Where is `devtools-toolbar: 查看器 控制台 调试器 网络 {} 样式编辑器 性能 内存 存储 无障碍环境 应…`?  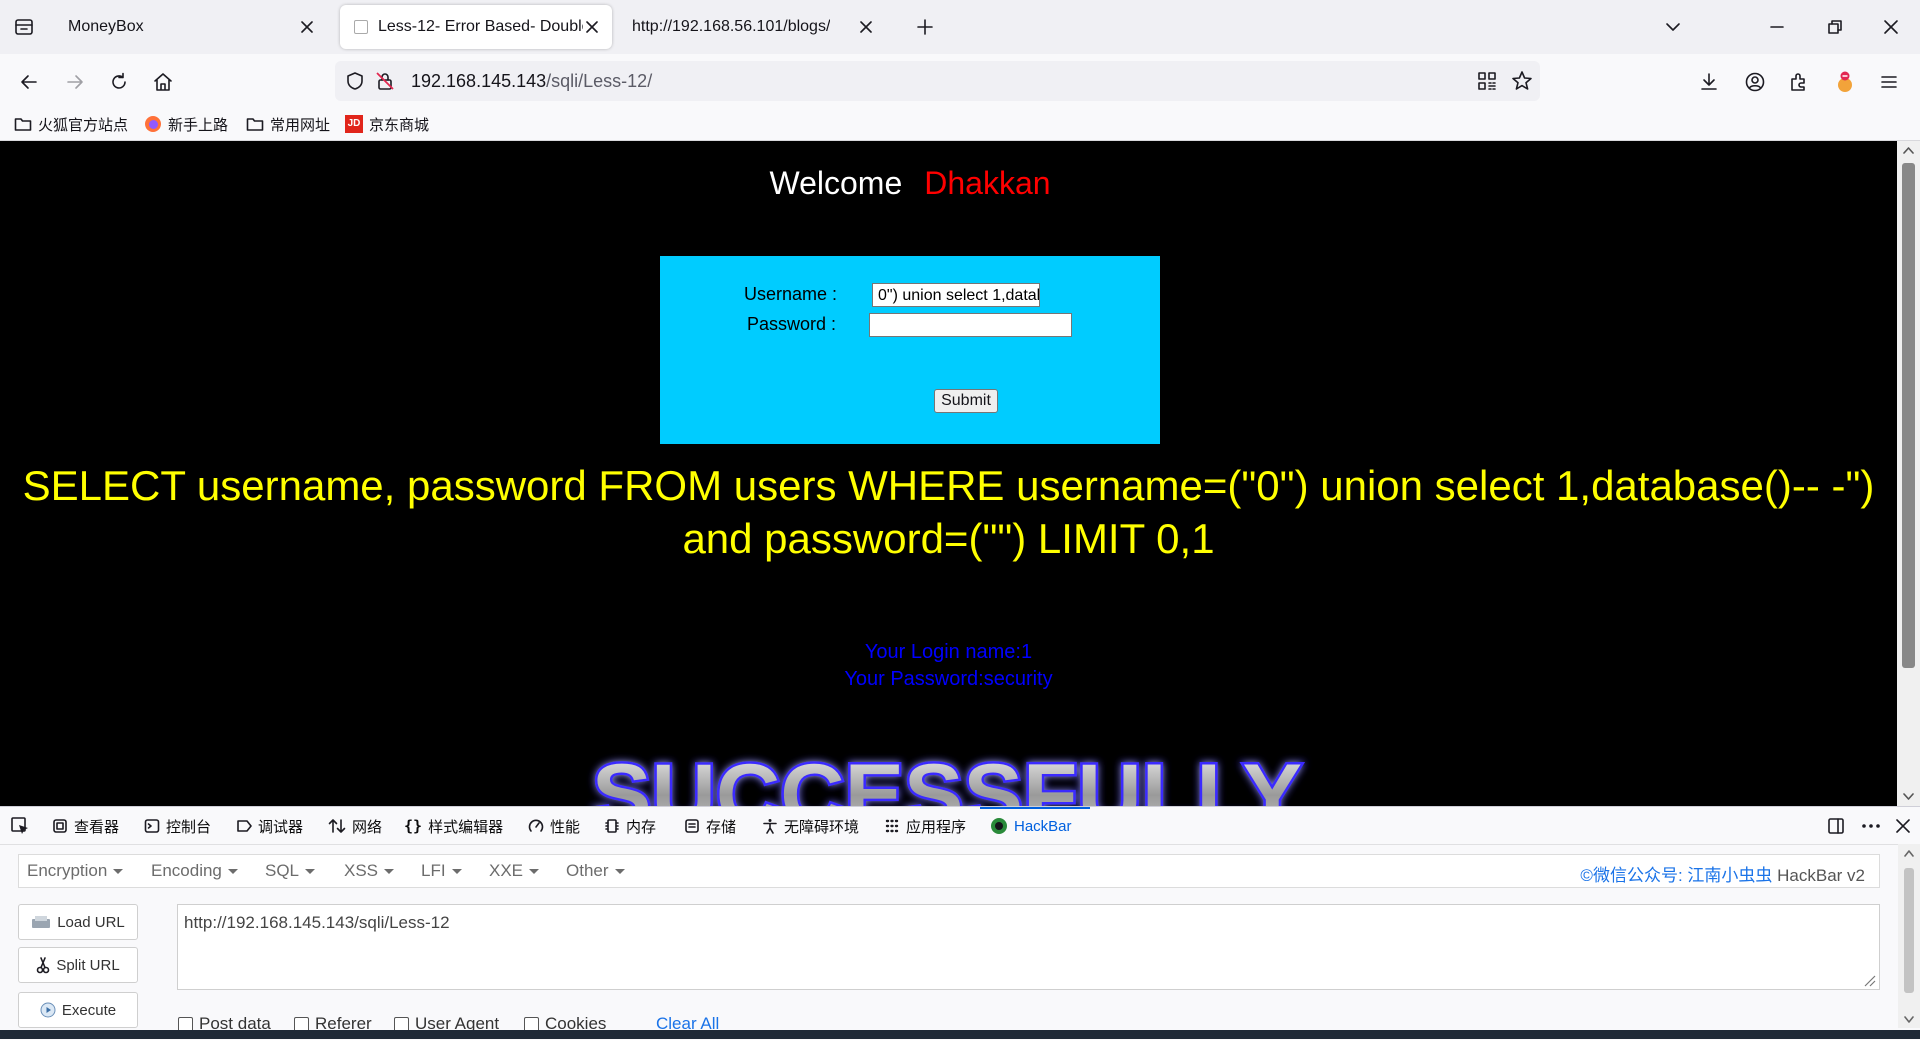
devtools-toolbar: 查看器 控制台 调试器 网络 {} 样式编辑器 性能 内存 存储 无障碍环境 应… is located at coordinates (960, 826).